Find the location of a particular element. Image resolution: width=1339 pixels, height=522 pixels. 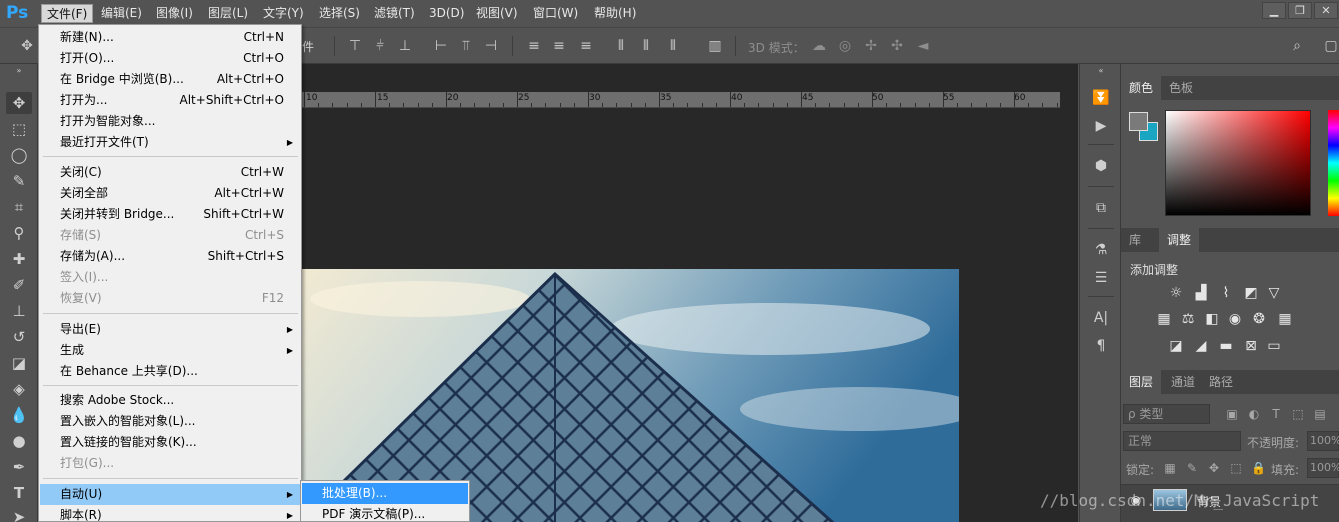

eyedropper-tool-icon: ⚲ is located at coordinates (19, 233).